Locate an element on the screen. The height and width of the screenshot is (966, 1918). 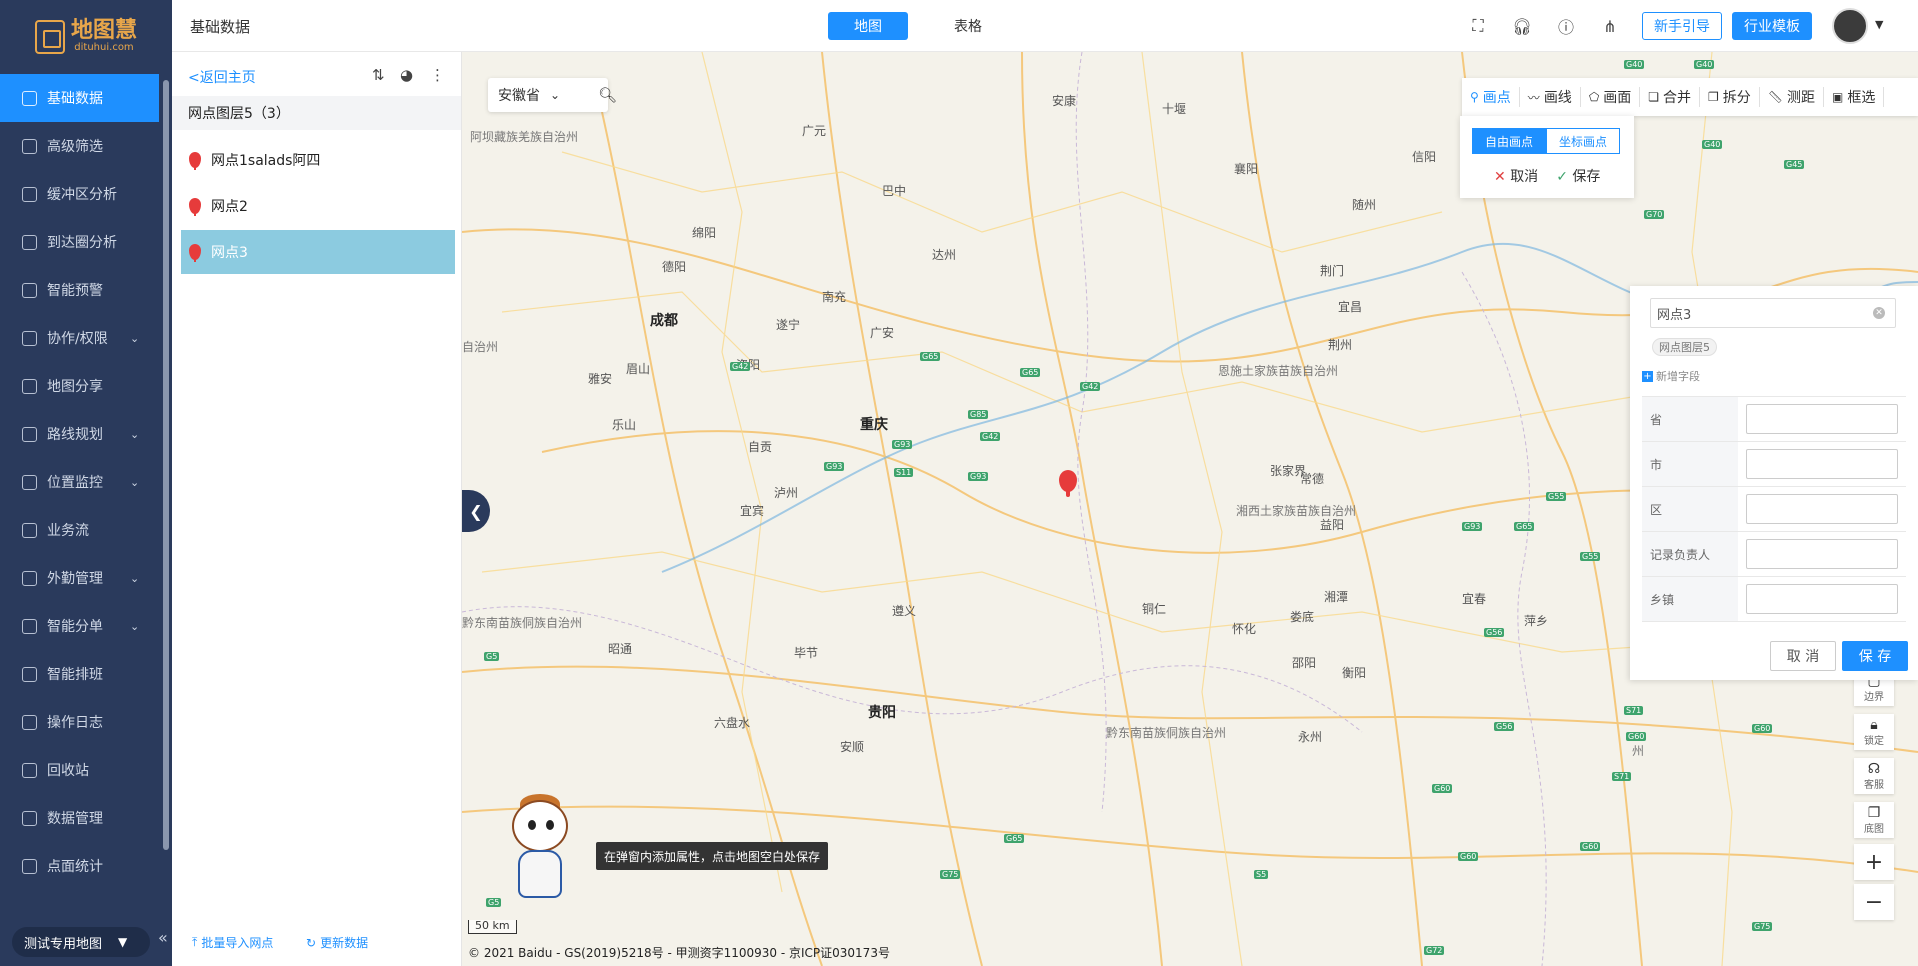
draw-save-button: ✓ 保存 is located at coordinates (1578, 176).